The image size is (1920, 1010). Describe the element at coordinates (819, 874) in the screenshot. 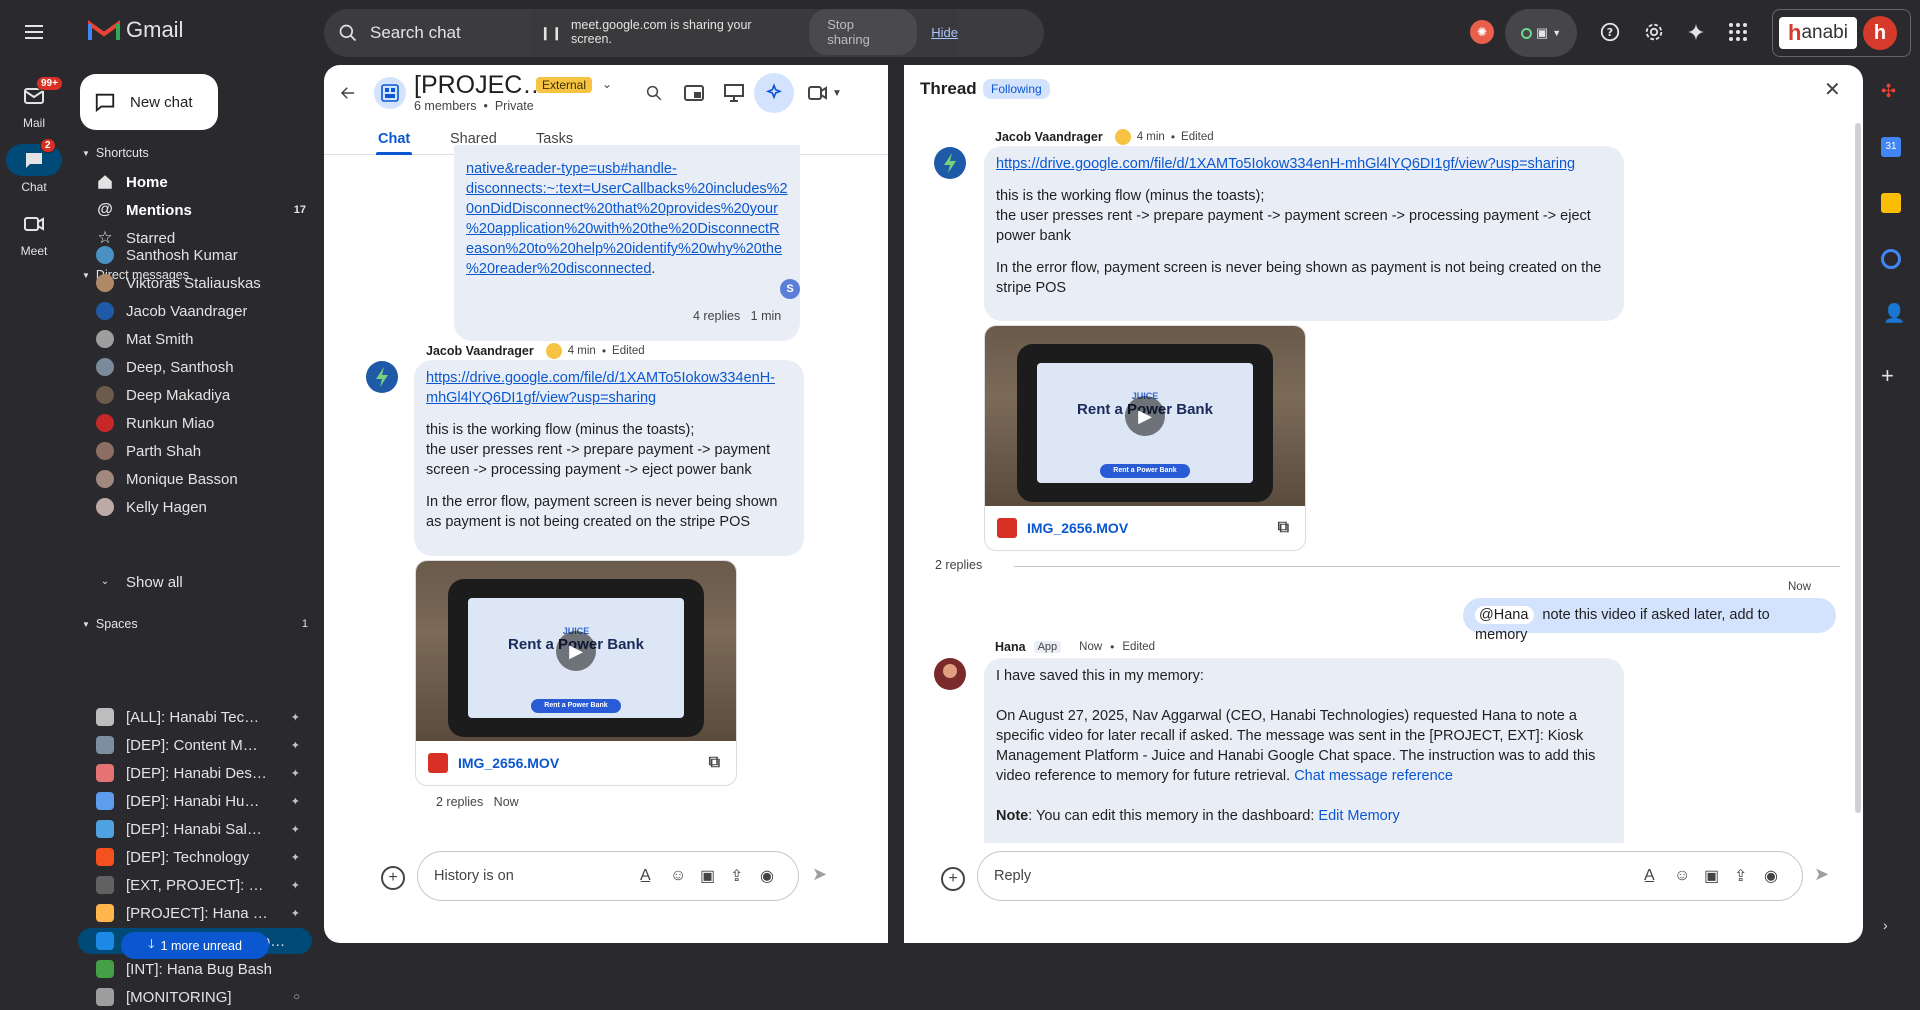

I see `send-icon: ➤` at that location.